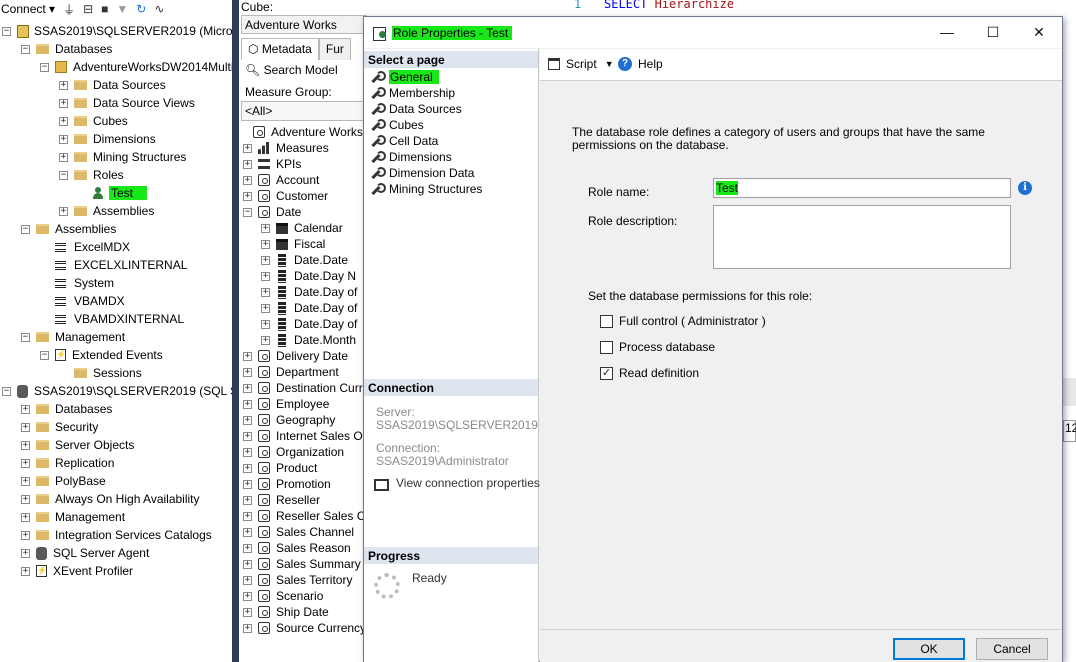 The width and height of the screenshot is (1076, 662). I want to click on metadata-node: + Product, so click(280, 468).